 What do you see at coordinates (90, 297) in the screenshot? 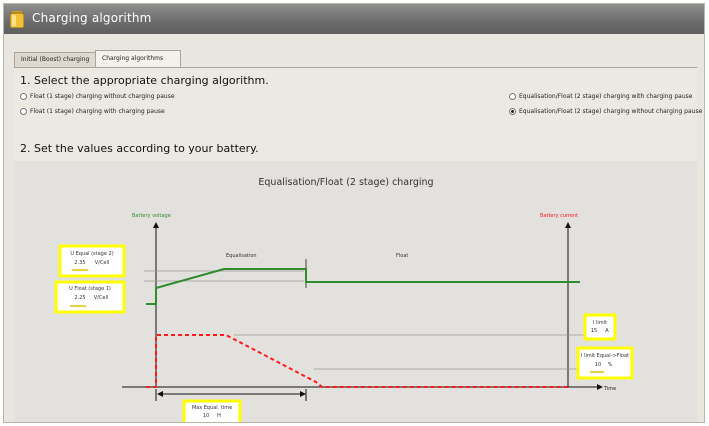
I see `u-float-field: U Float (stage 1) 2.25 V/Cell` at bounding box center [90, 297].